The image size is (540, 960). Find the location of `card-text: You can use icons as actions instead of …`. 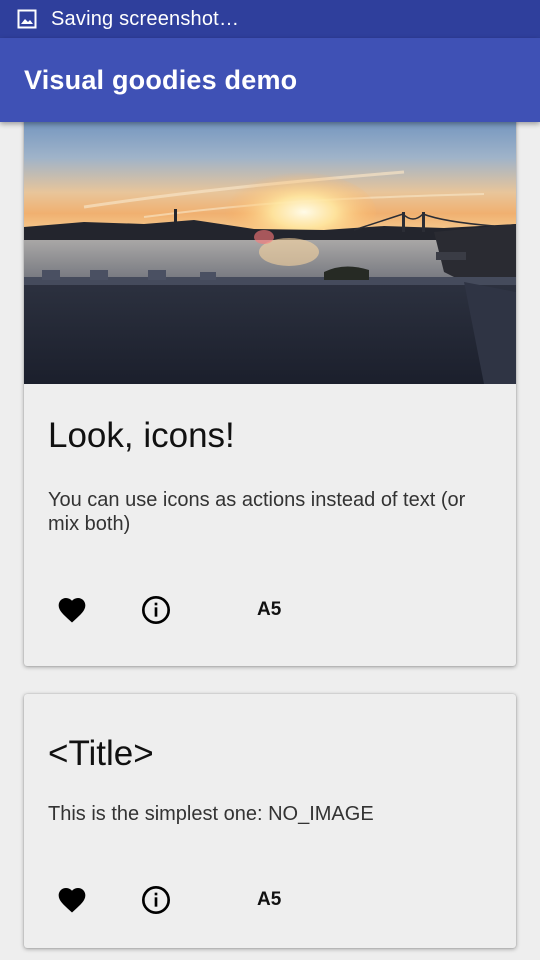

card-text: You can use icons as actions instead of … is located at coordinates (257, 512).